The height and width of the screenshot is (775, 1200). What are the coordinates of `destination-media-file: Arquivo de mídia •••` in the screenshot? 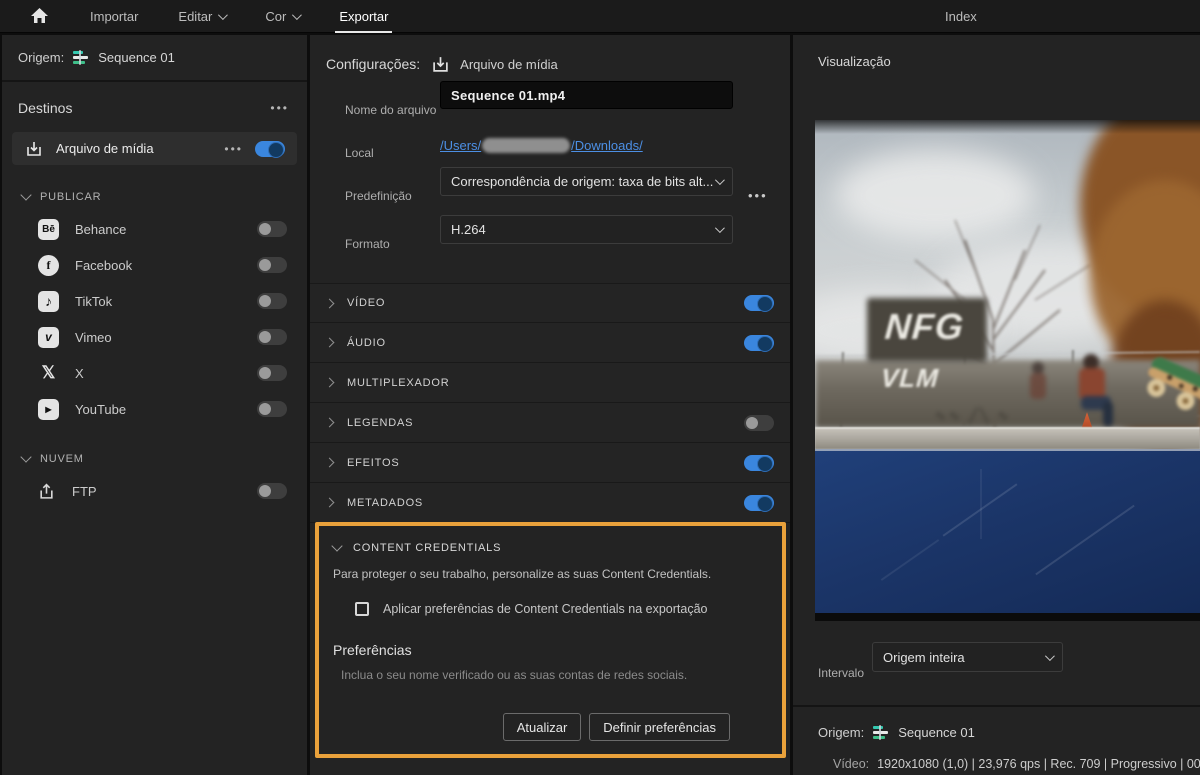 It's located at (154, 148).